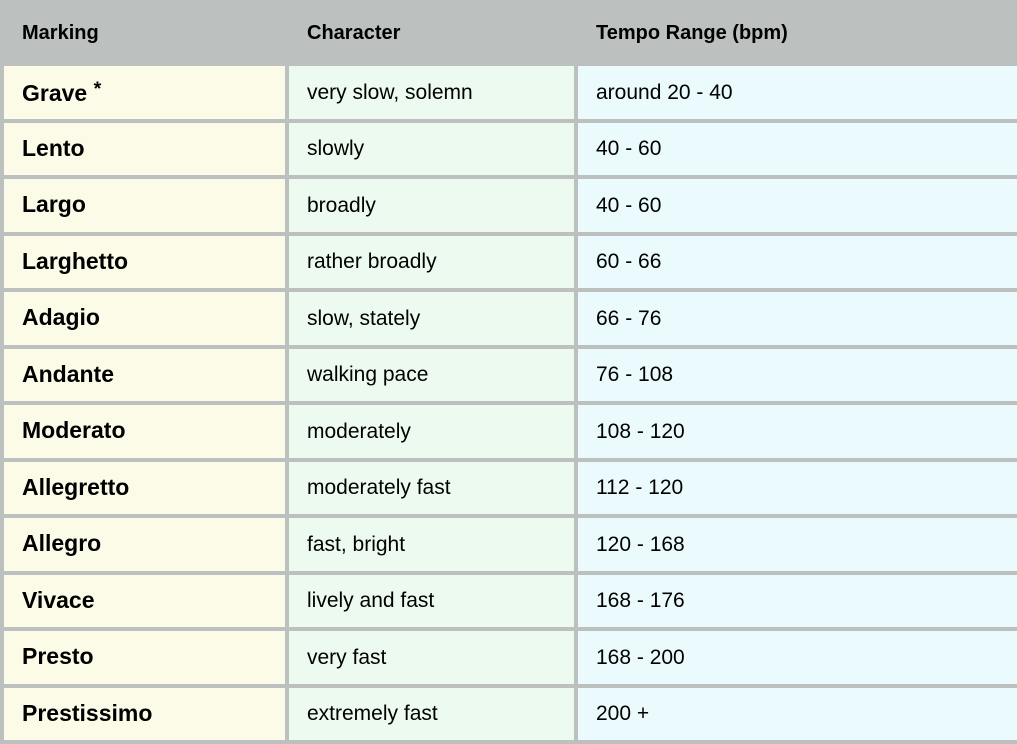 The image size is (1017, 744). I want to click on table-row: Grave * very slow, solemn around 20 - 40, so click(510, 92).